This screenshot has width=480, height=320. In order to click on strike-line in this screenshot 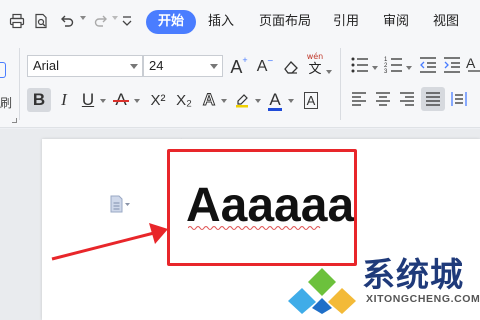, I will do `click(121, 101)`.